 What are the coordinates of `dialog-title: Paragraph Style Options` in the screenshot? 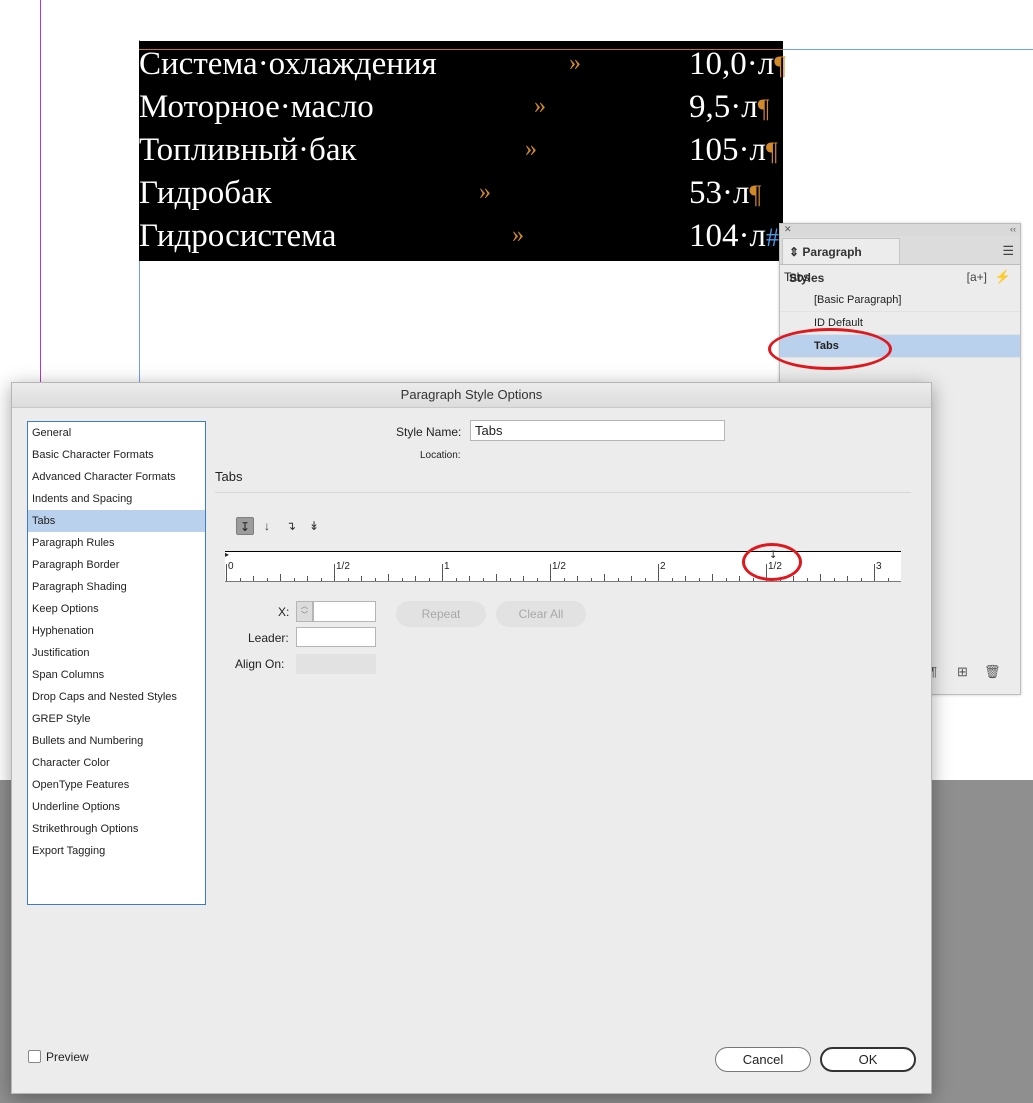 It's located at (471, 395).